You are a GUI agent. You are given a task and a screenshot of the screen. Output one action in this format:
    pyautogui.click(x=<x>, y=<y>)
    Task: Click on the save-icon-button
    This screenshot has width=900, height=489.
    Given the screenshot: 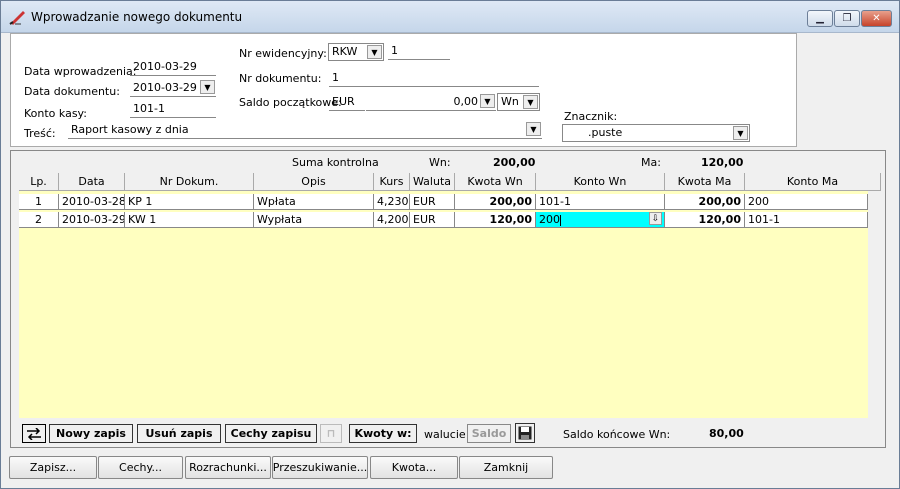 What is the action you would take?
    pyautogui.click(x=525, y=433)
    